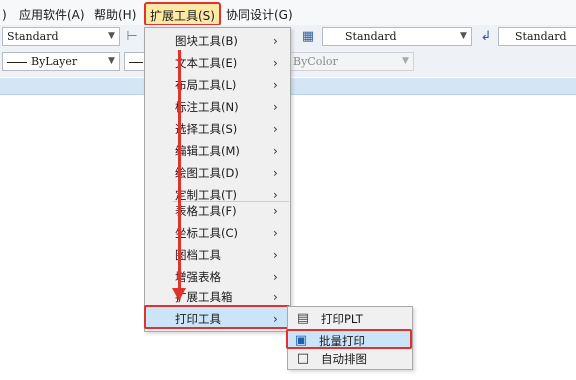 This screenshot has height=380, width=576. Describe the element at coordinates (303, 358) in the screenshot. I see `auto-layout-icon: □` at that location.